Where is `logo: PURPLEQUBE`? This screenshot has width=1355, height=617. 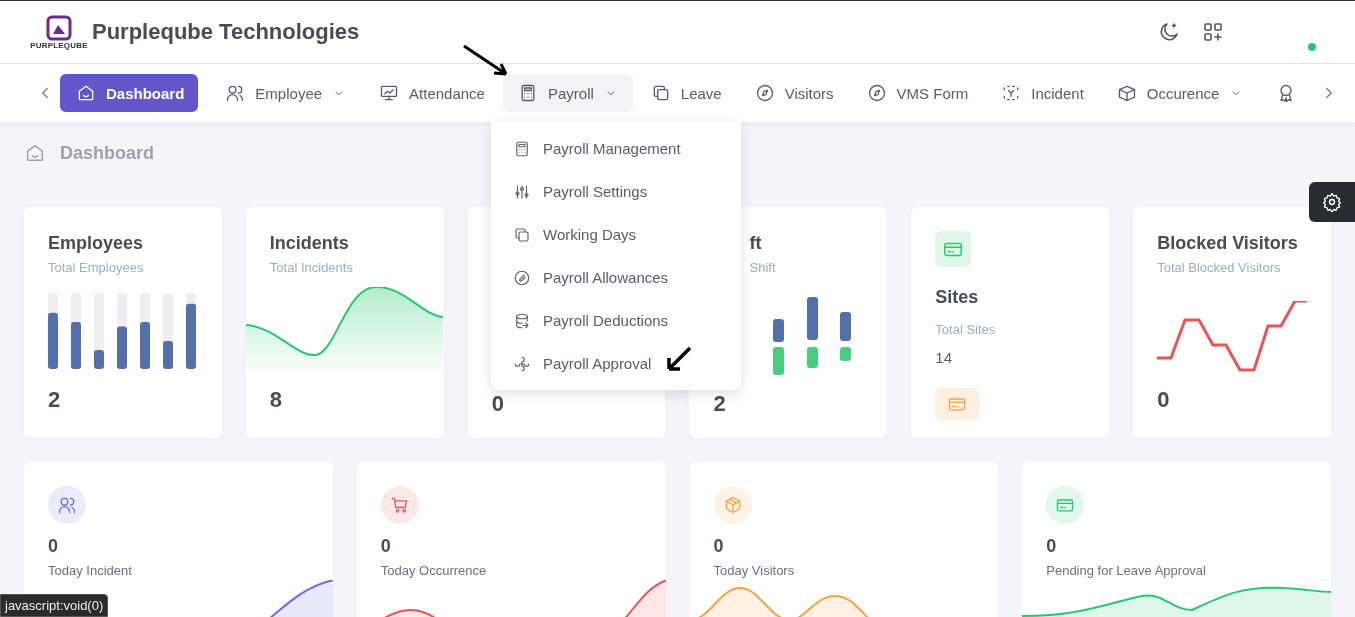
logo: PURPLEQUBE is located at coordinates (59, 32).